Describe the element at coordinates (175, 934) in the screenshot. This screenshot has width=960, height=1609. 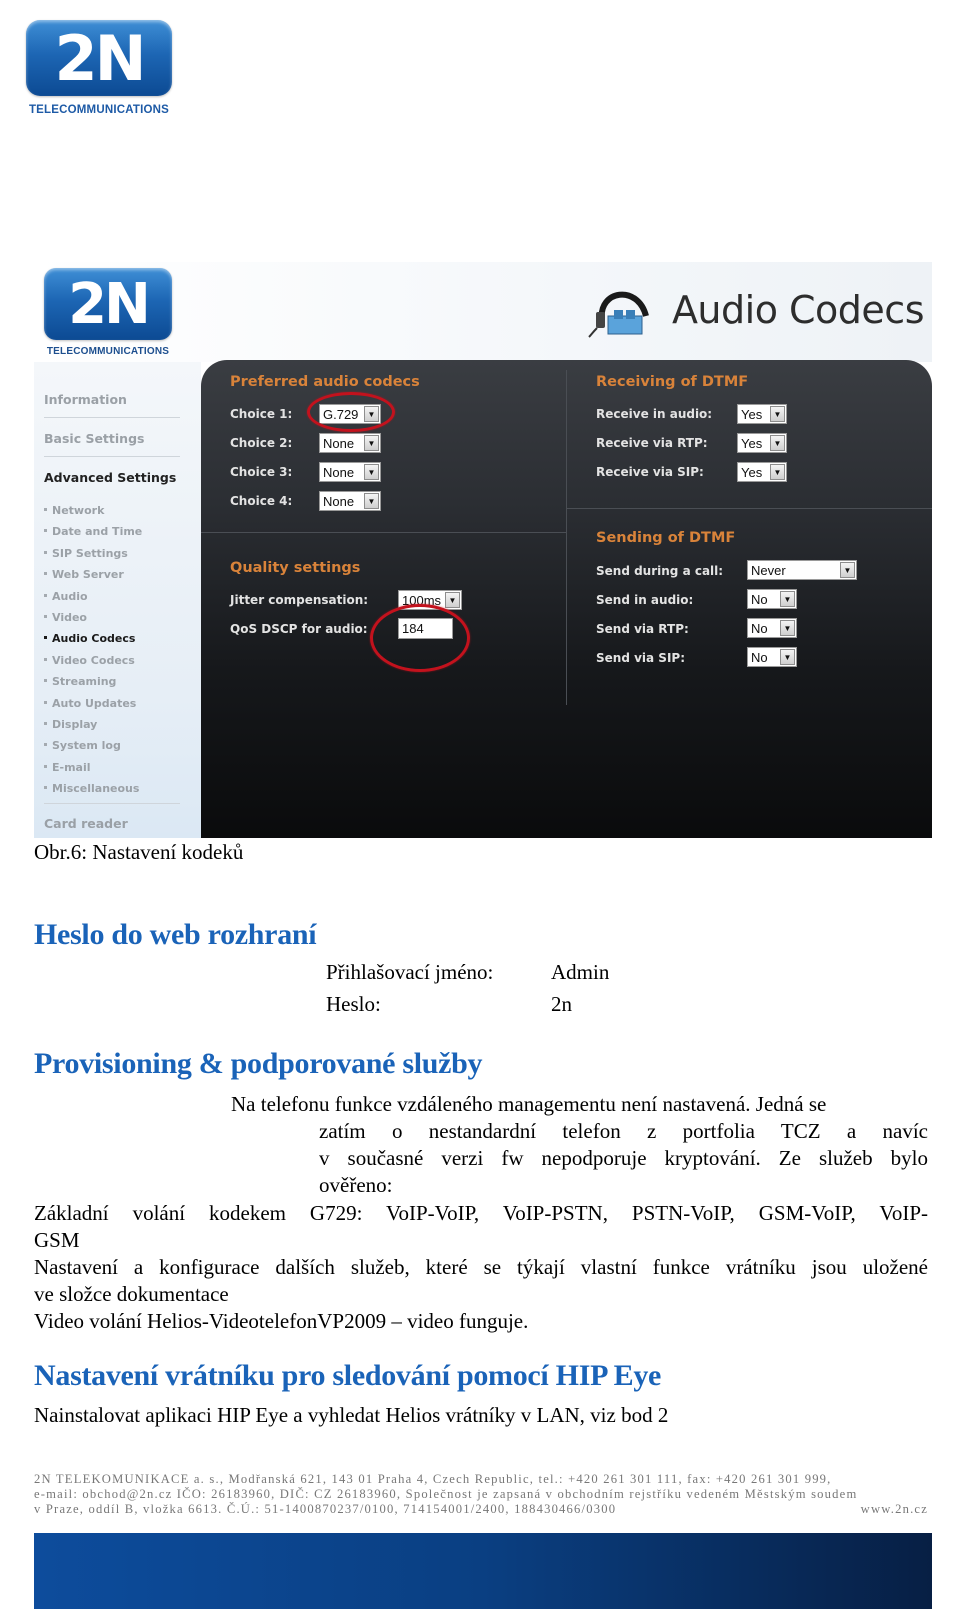
I see `password-section-heading: Heslo do web rozhraní` at that location.